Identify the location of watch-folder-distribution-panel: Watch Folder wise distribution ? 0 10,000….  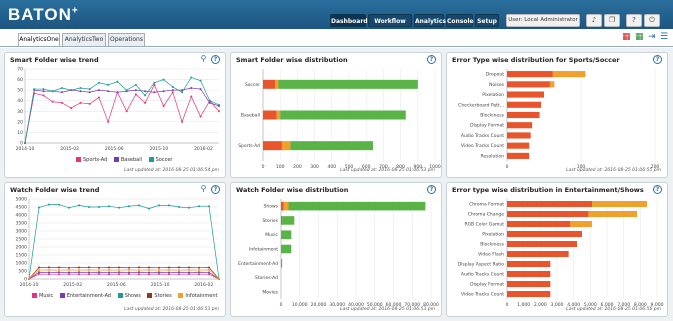
(336, 249).